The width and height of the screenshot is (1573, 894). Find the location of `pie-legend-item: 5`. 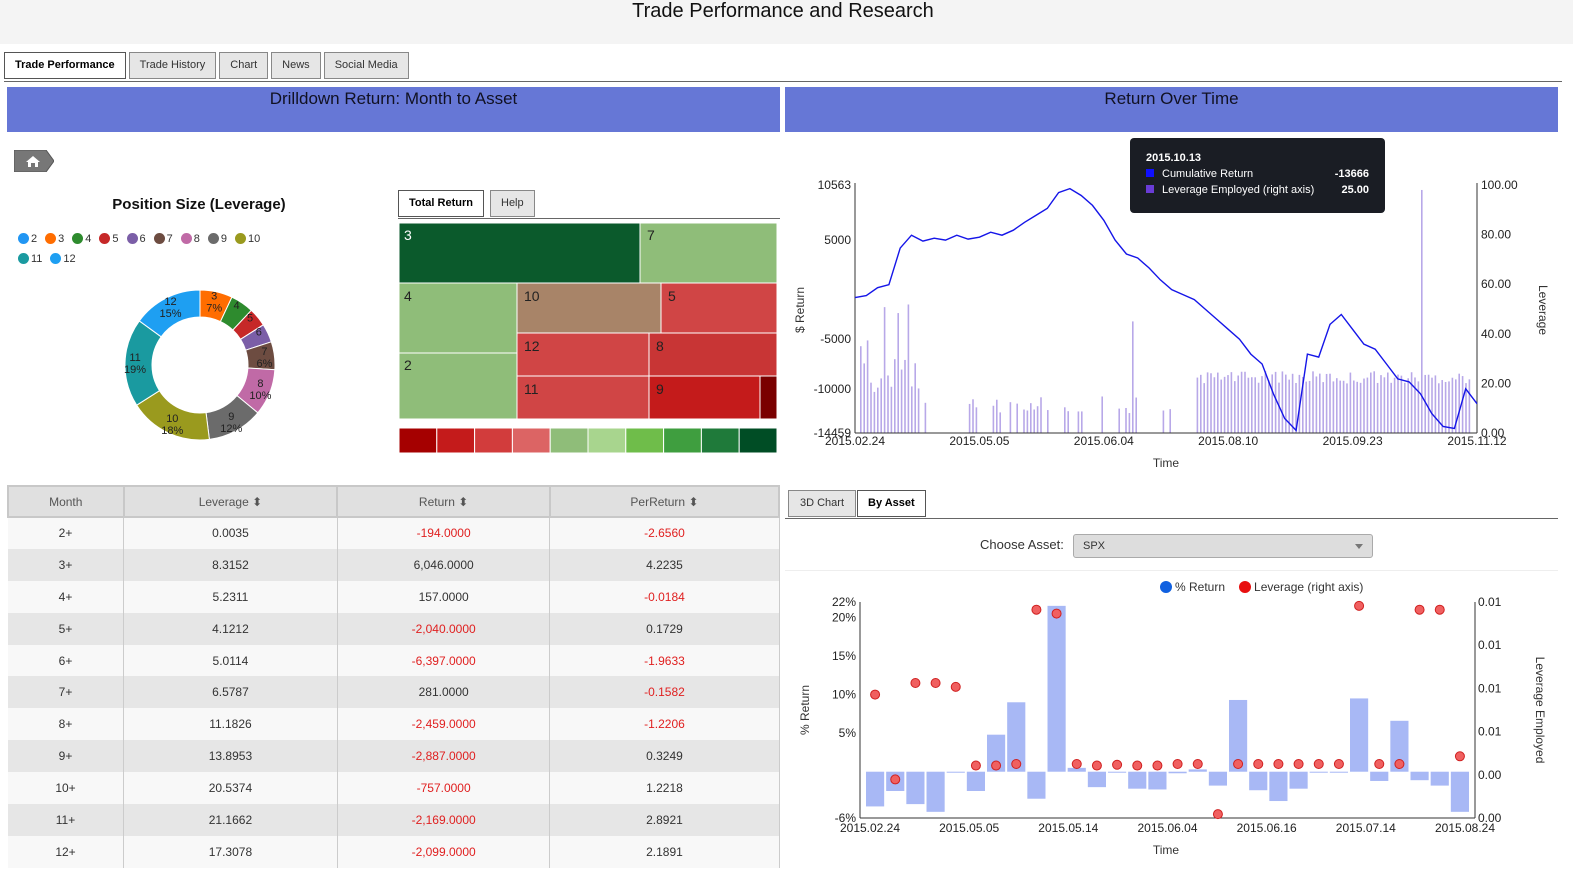

pie-legend-item: 5 is located at coordinates (109, 239).